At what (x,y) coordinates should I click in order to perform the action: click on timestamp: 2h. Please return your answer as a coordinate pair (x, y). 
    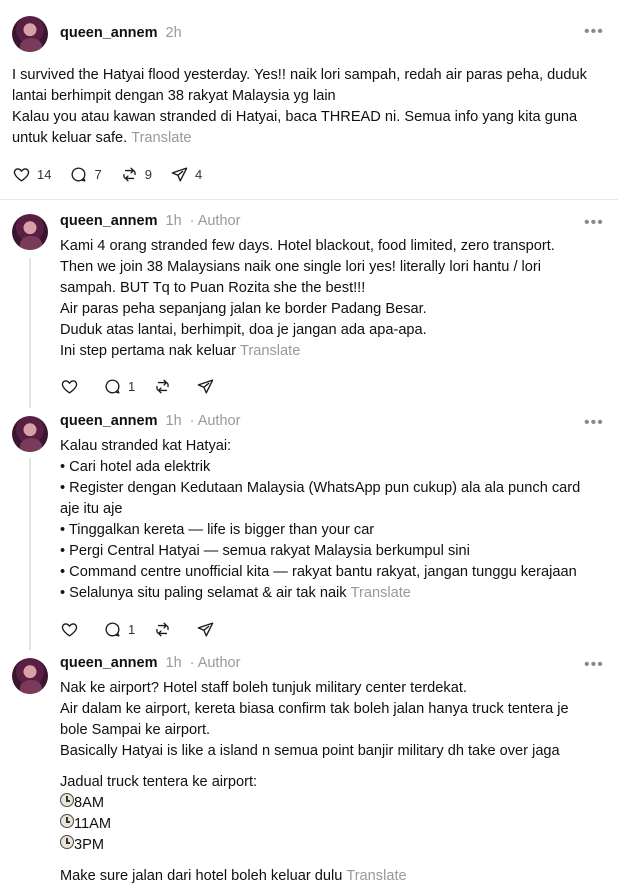
    Looking at the image, I should click on (173, 33).